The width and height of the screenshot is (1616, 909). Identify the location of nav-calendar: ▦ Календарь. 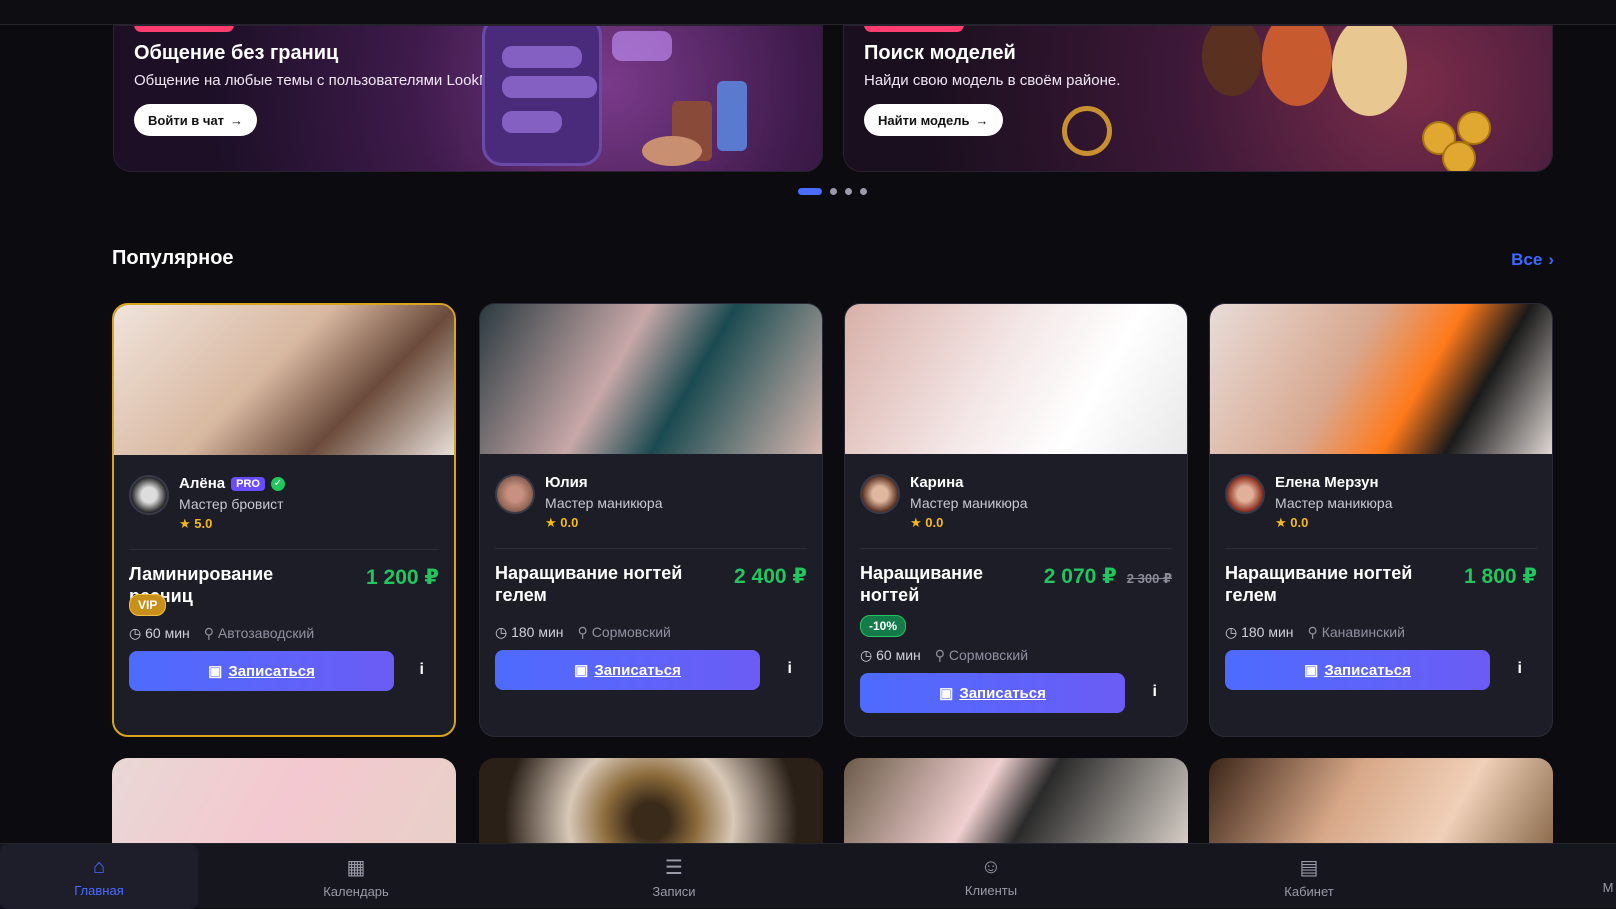
(356, 876).